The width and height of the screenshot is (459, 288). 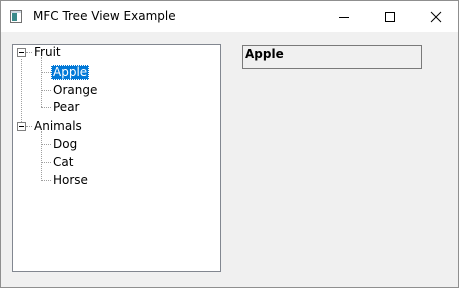 What do you see at coordinates (66, 107) in the screenshot?
I see `tree-item-pear: Pear` at bounding box center [66, 107].